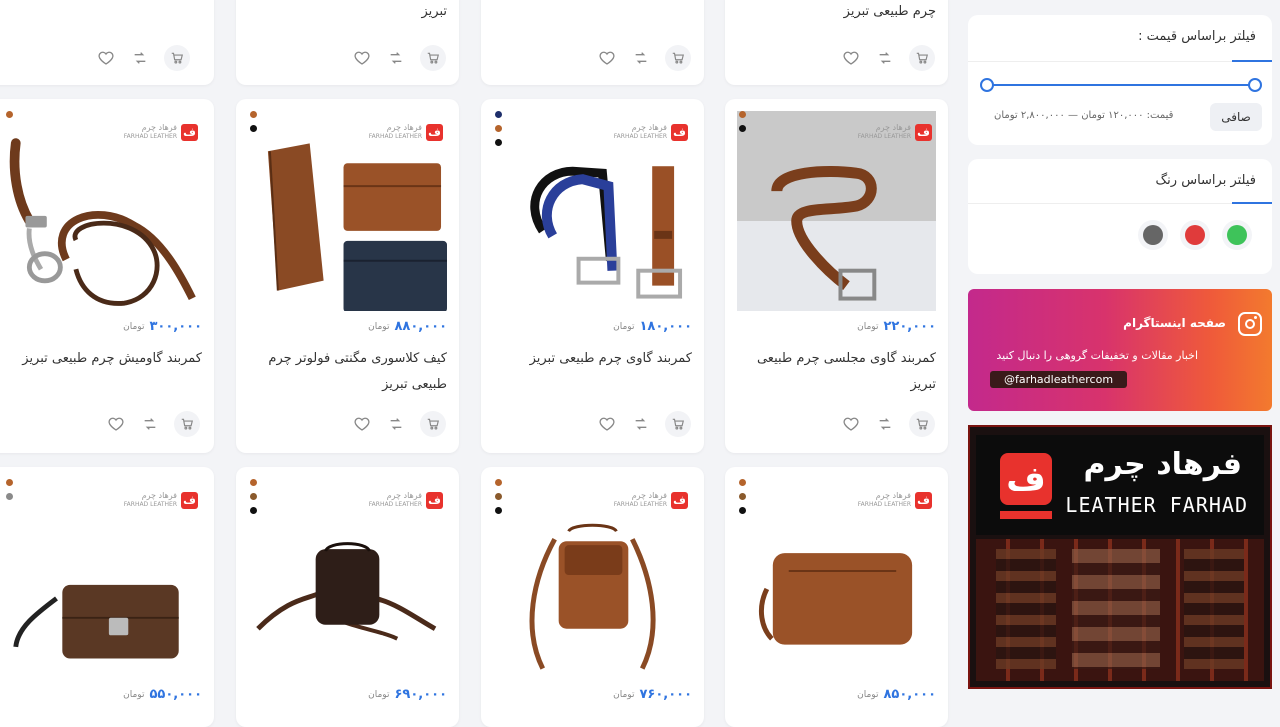 The image size is (1280, 727). I want to click on instagram-handle: @farhadleathercom, so click(1059, 379).